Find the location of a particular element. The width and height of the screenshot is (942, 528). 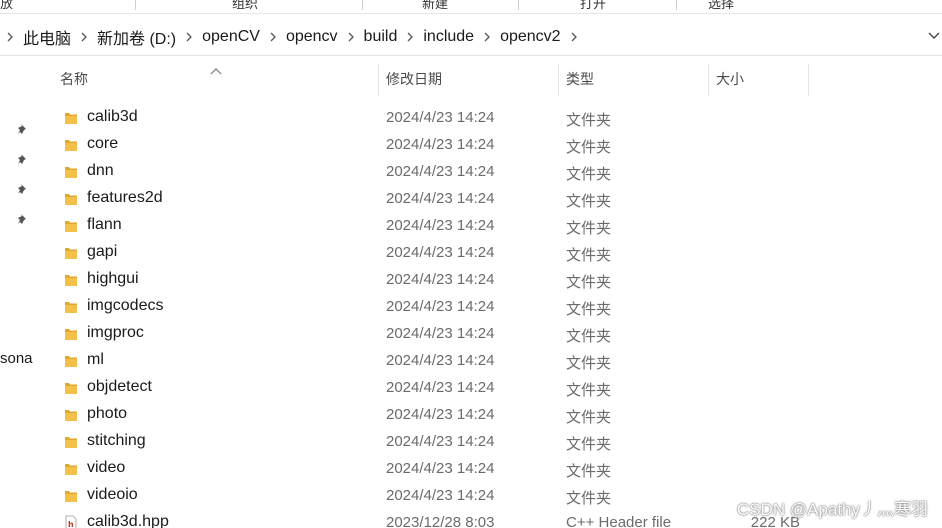

file-row: flann 2024/4/23 14:24 文件夹 is located at coordinates (491, 225).